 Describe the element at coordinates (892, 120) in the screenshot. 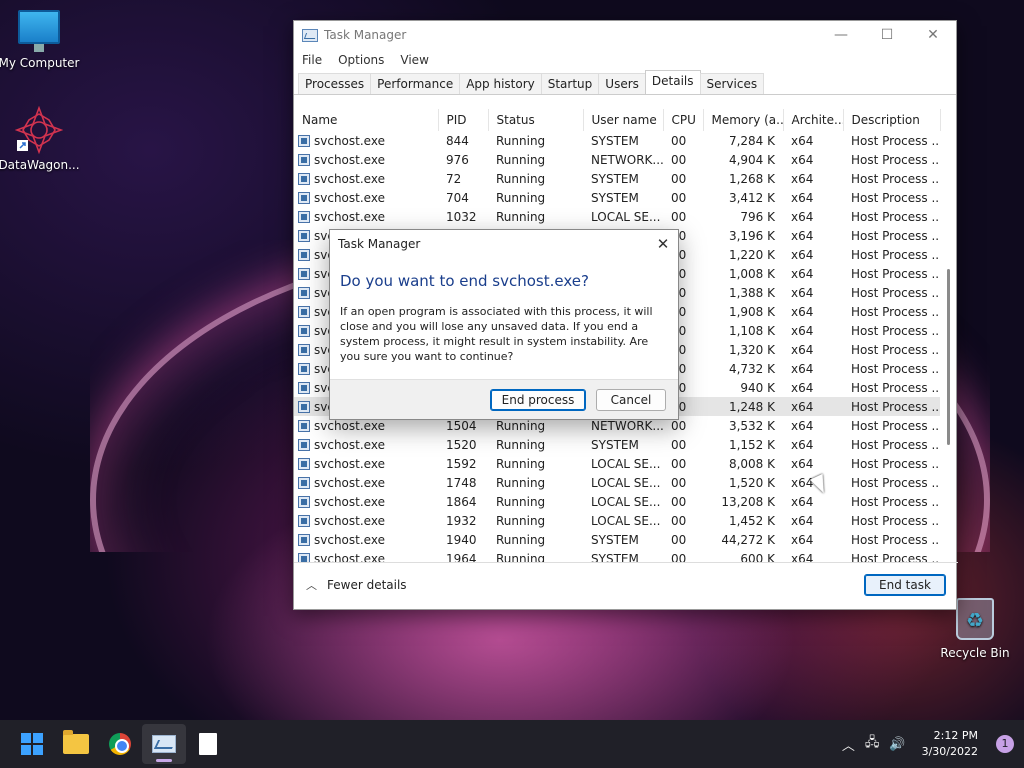

I see `column-header-description: Description` at that location.